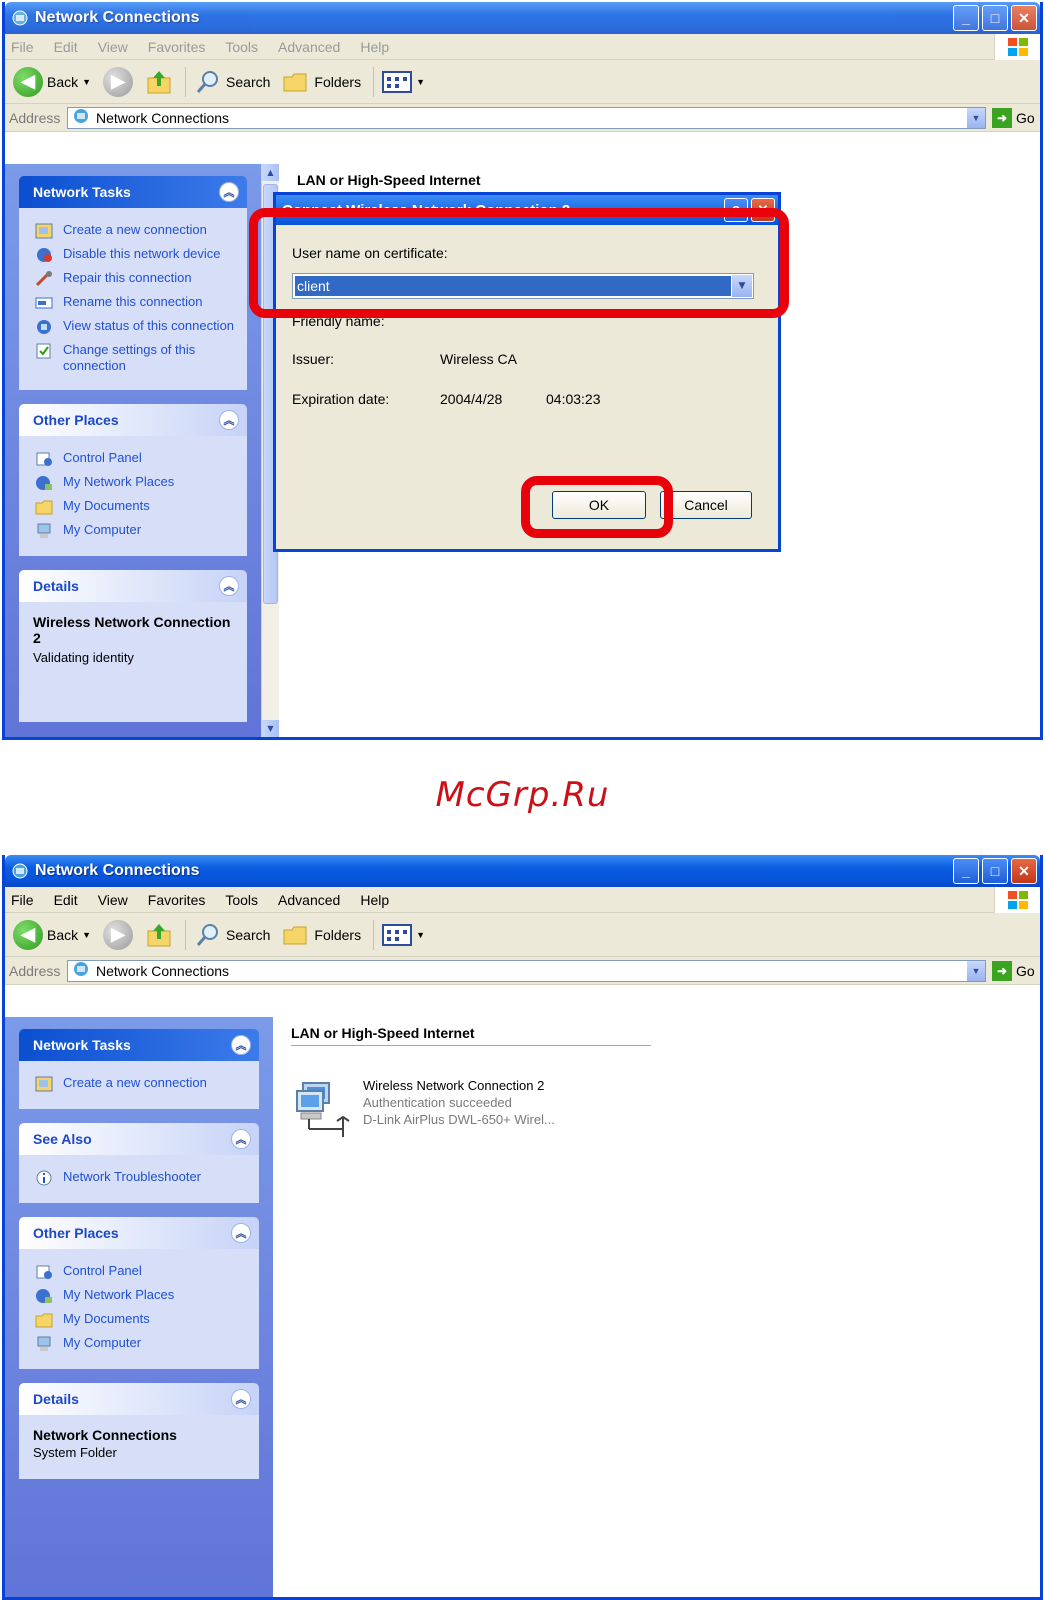 The width and height of the screenshot is (1045, 1600). What do you see at coordinates (44, 459) in the screenshot?
I see `control-panel-icon` at bounding box center [44, 459].